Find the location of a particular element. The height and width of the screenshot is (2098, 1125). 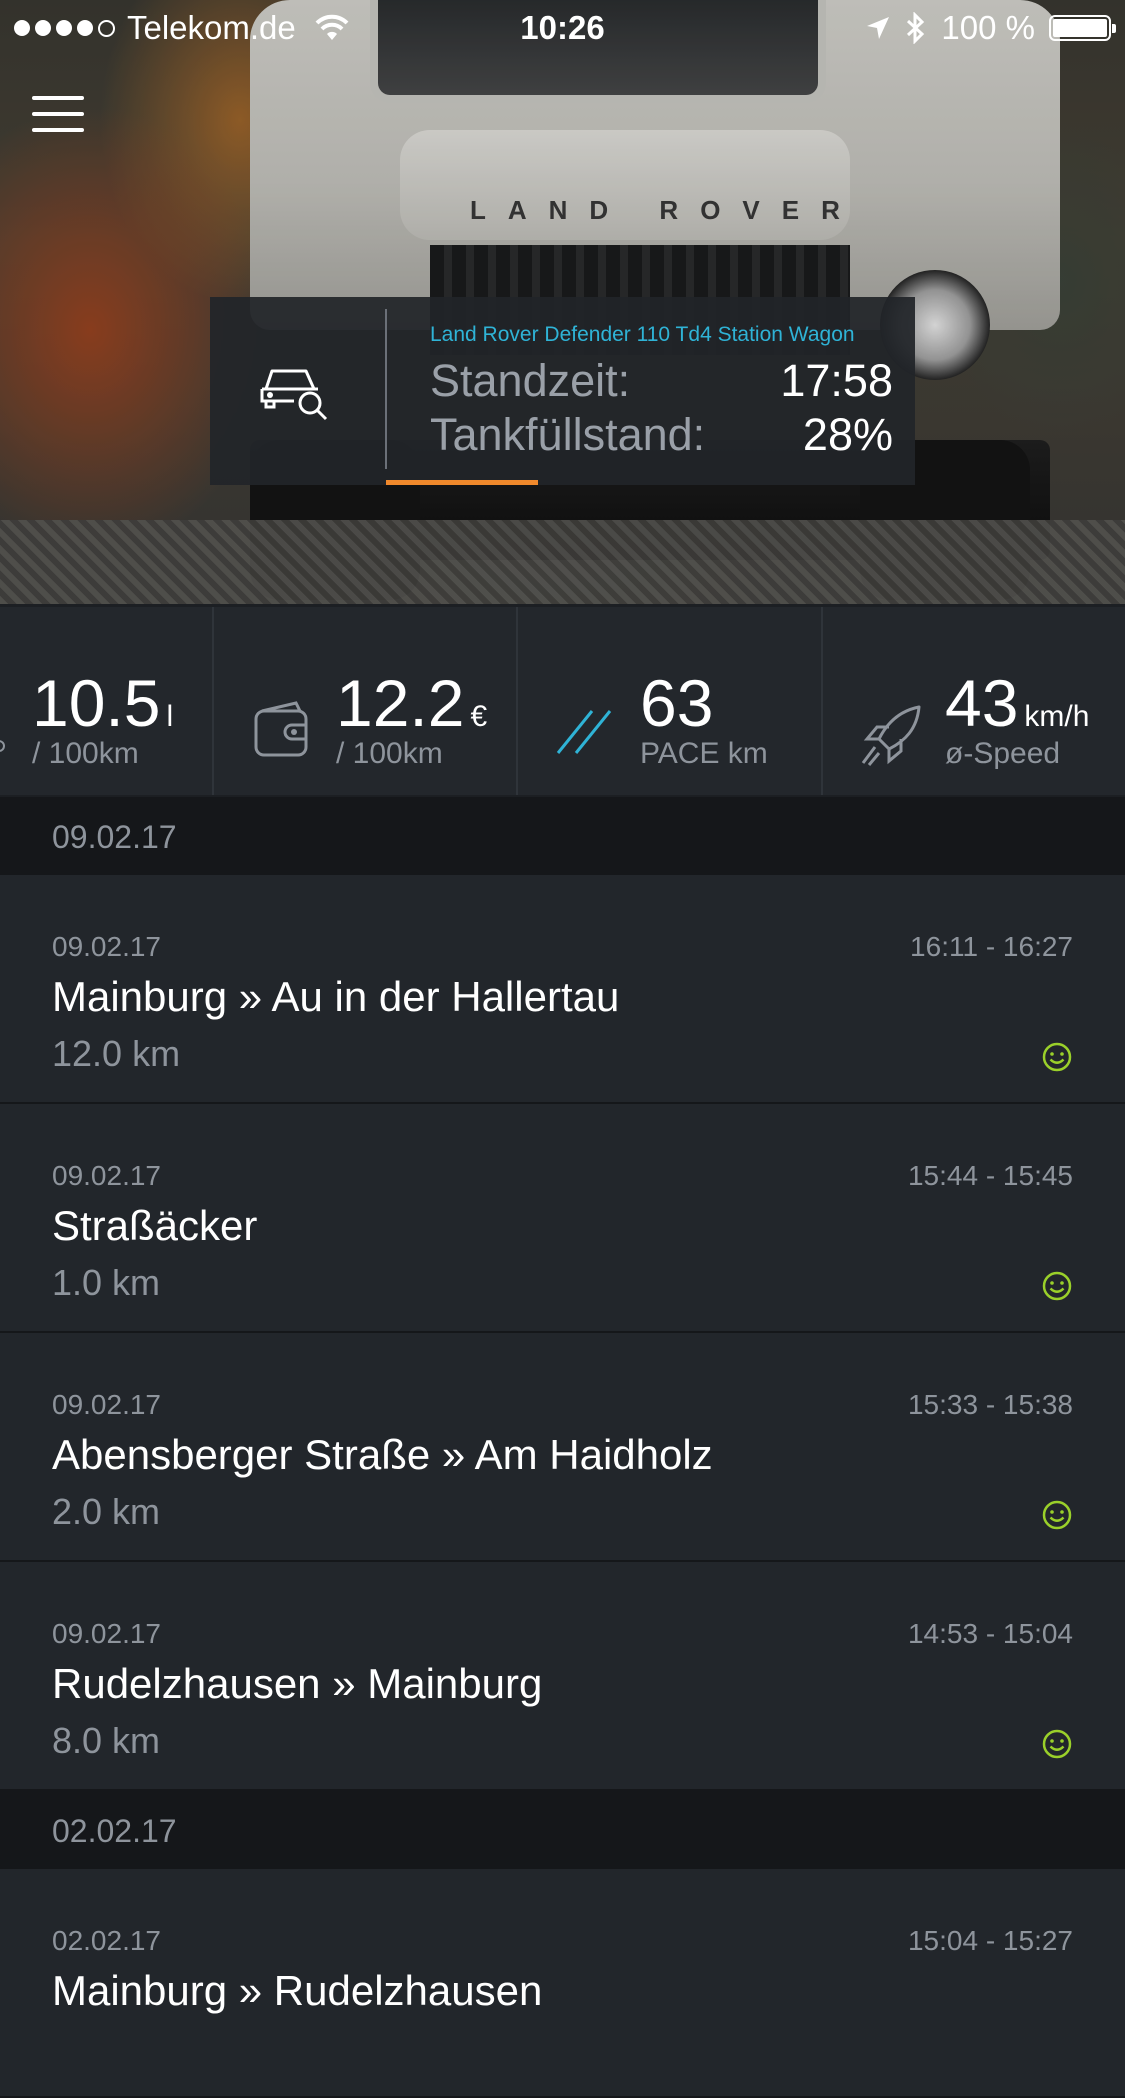

trip-route: Mainburg » Rudelzhausen is located at coordinates (297, 1990).